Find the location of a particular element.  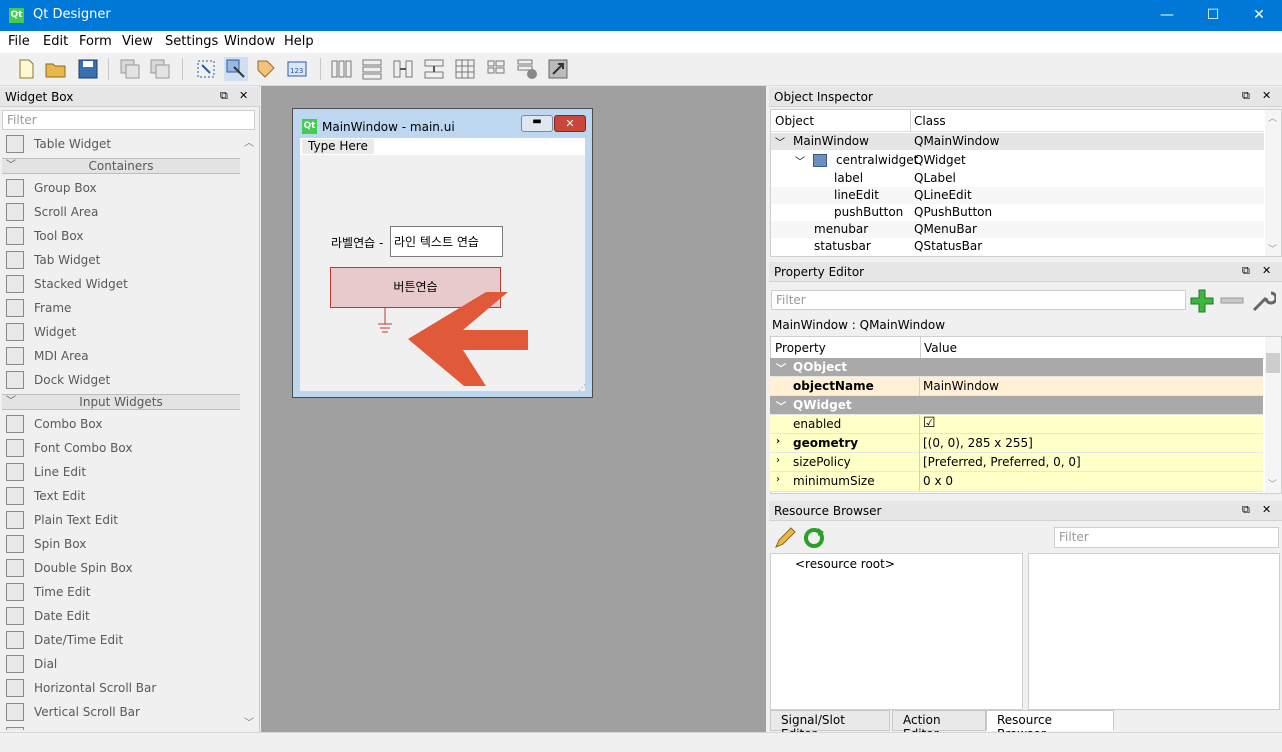

widget-box-filter-input: Filter is located at coordinates (128, 120).